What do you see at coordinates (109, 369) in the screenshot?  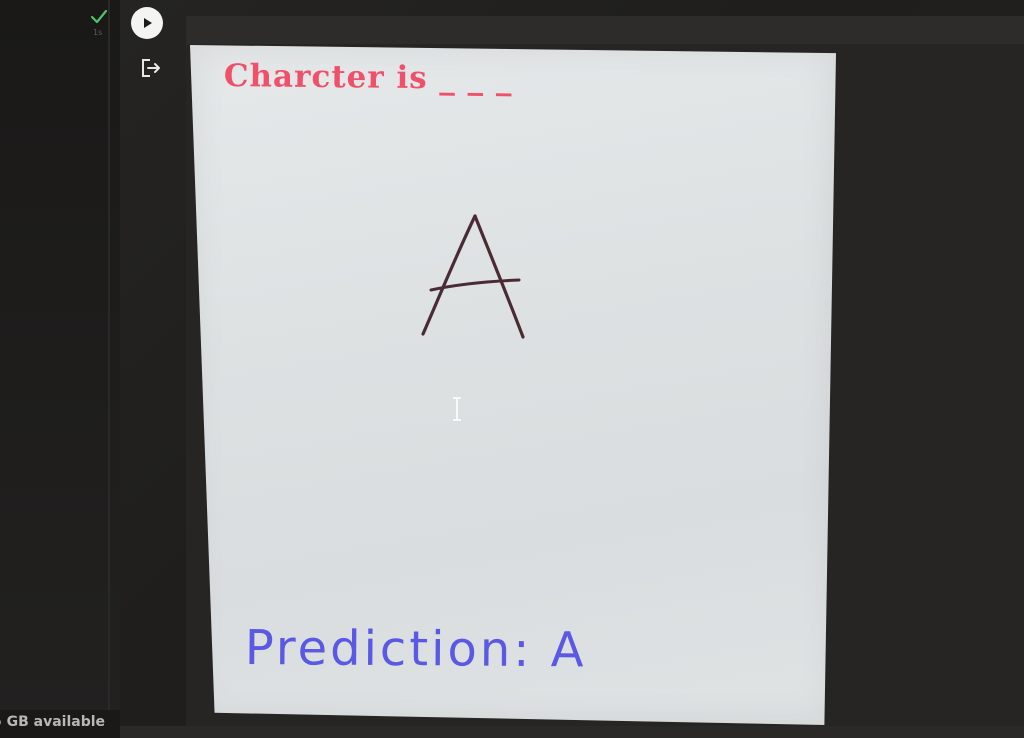 I see `gutter-divider` at bounding box center [109, 369].